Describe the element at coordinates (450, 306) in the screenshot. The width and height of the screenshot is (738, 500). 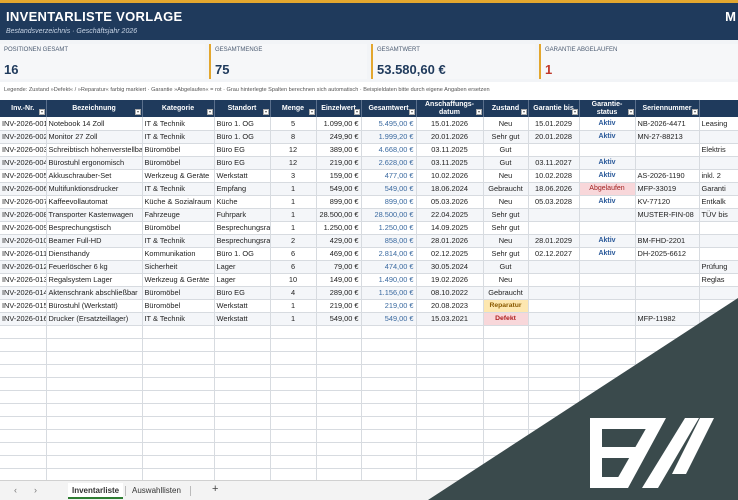
I see `table-cell: 20.08.2023` at that location.